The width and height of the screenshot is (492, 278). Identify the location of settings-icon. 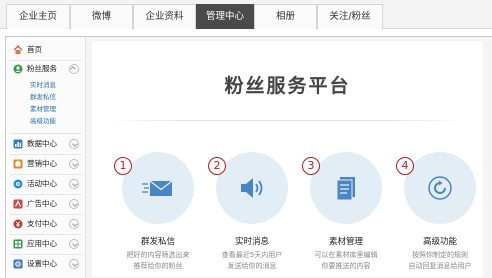
(18, 264).